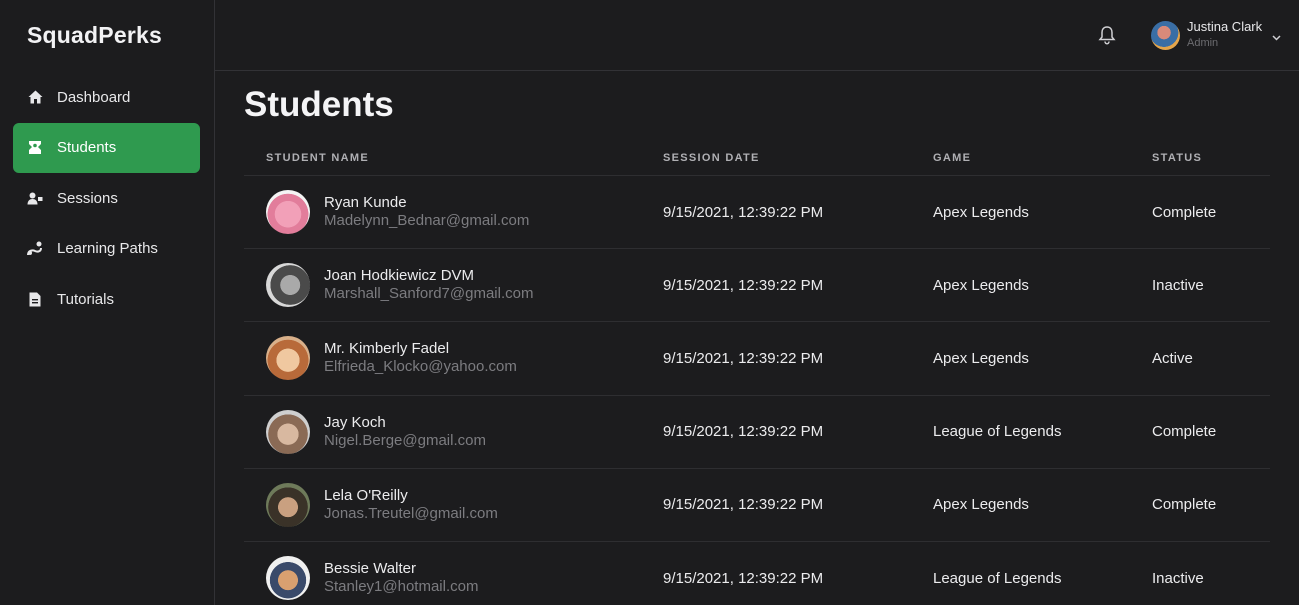 Image resolution: width=1299 pixels, height=605 pixels. I want to click on user-info: Justina Clark Admin, so click(1224, 35).